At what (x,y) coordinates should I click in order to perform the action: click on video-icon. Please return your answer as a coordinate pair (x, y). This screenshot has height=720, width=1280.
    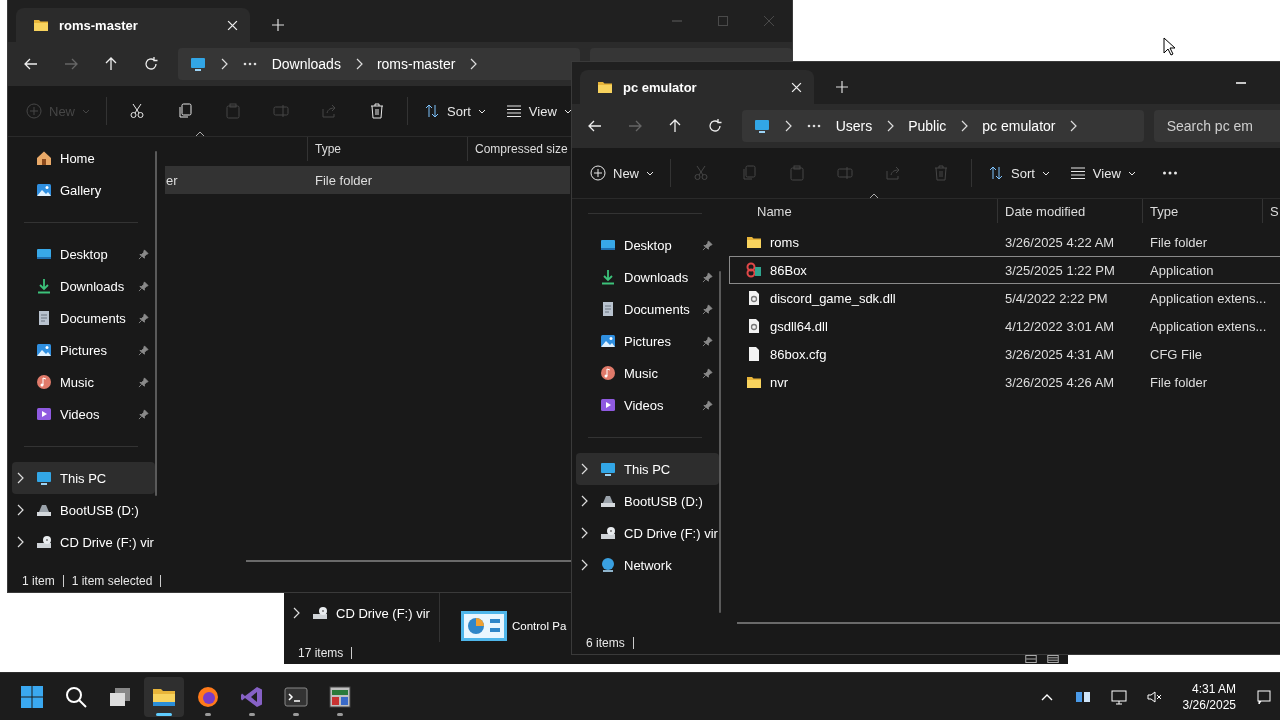
    Looking at the image, I should click on (608, 405).